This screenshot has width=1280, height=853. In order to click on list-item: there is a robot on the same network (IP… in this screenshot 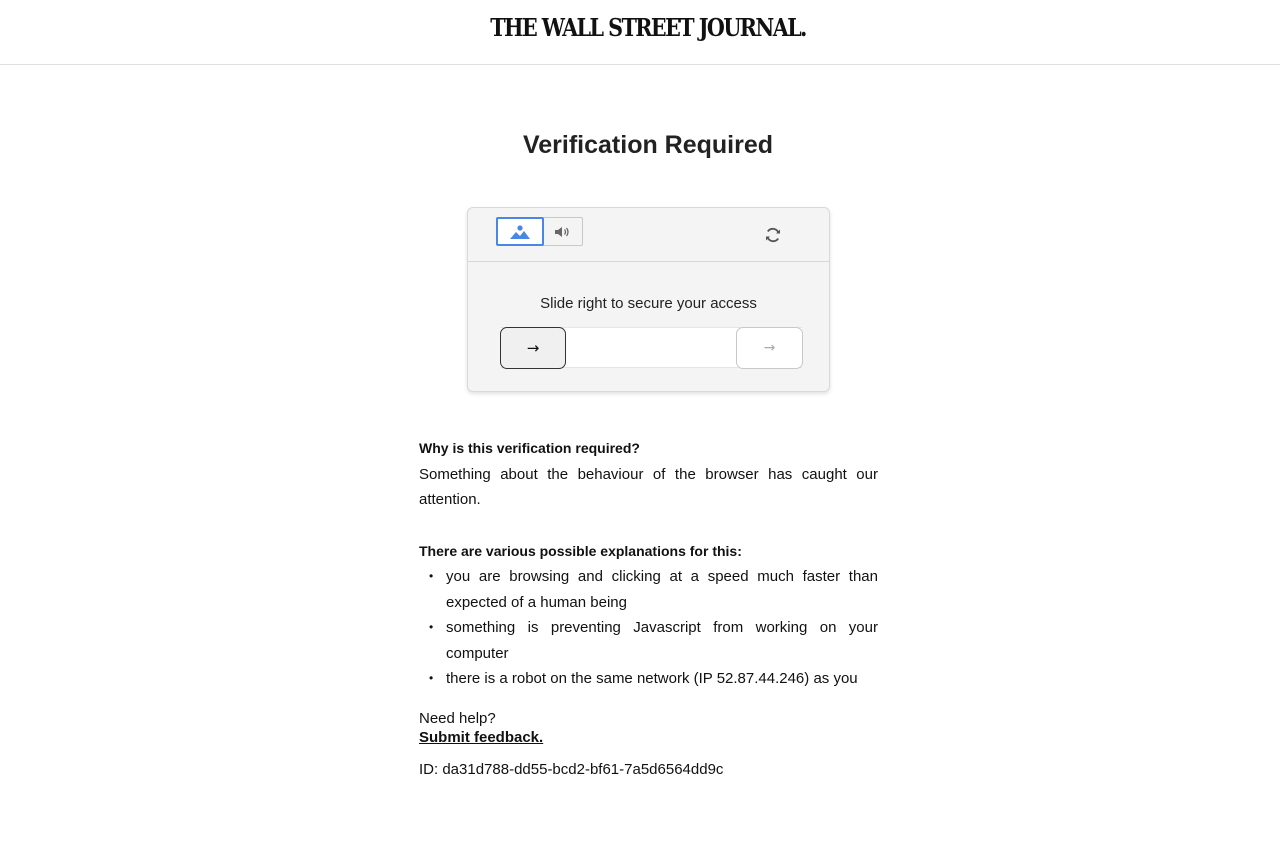, I will do `click(653, 679)`.